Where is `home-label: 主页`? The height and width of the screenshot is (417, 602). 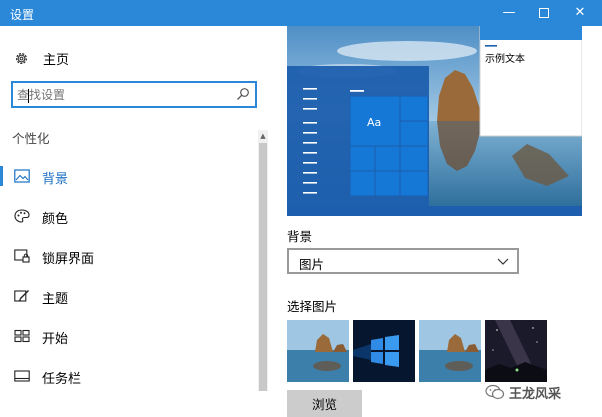
home-label: 主页 is located at coordinates (56, 60).